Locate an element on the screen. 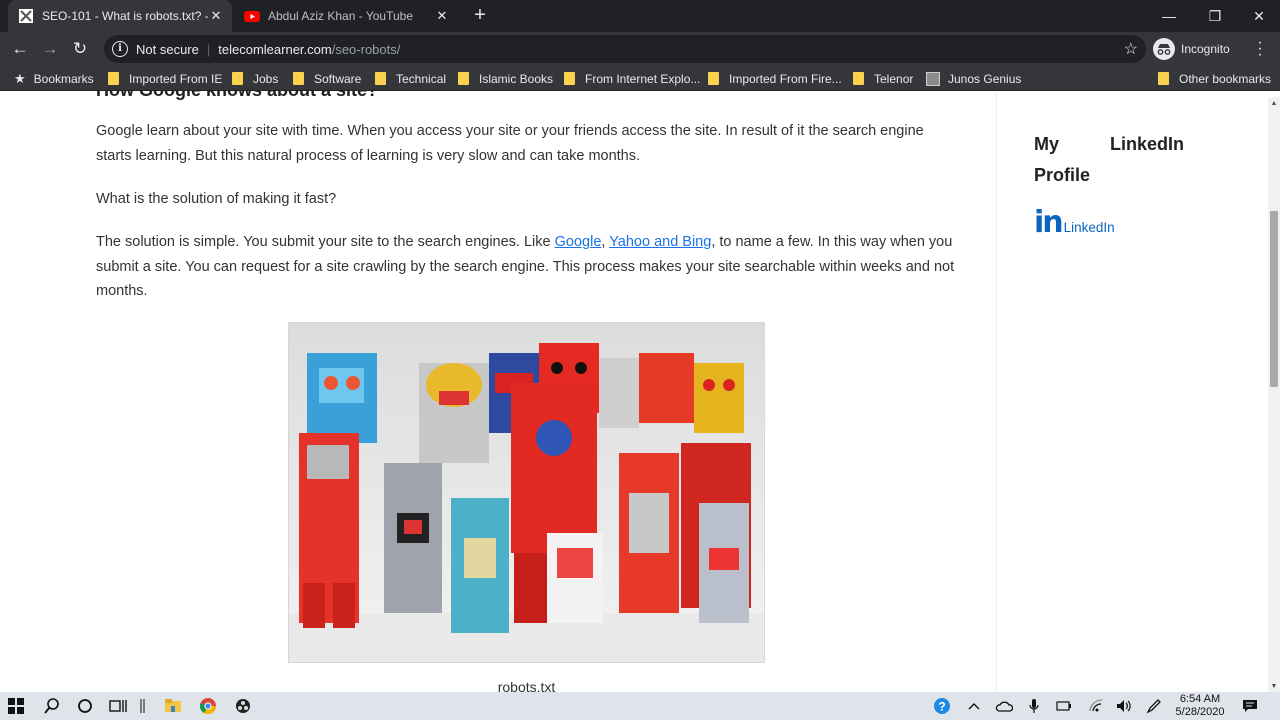 This screenshot has width=1280, height=720. tab-seo-robots: SEO-101 - What is robots.txt? - T ✕ is located at coordinates (120, 16).